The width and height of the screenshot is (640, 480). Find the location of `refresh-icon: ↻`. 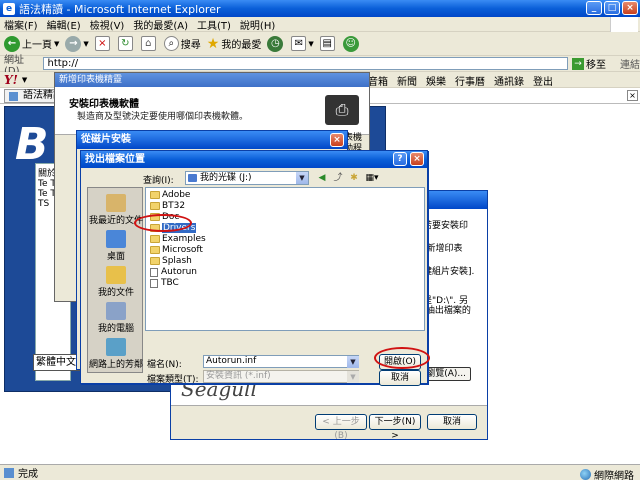

refresh-icon: ↻ is located at coordinates (125, 43).